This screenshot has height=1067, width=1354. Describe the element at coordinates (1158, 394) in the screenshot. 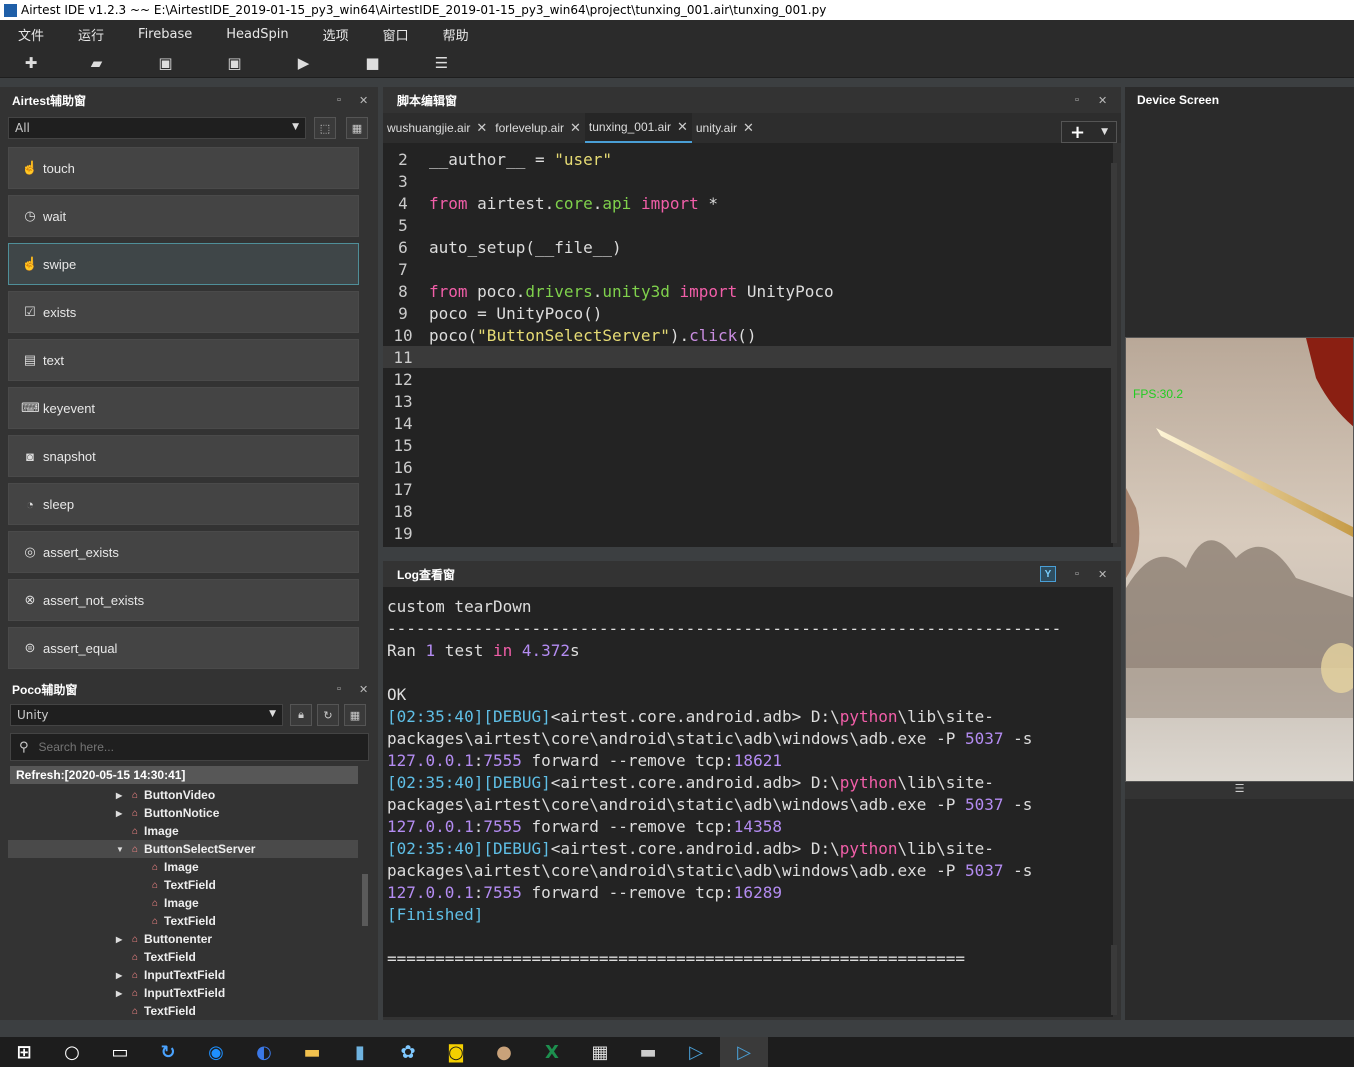

I see `fps-label: FPS:30.2` at that location.